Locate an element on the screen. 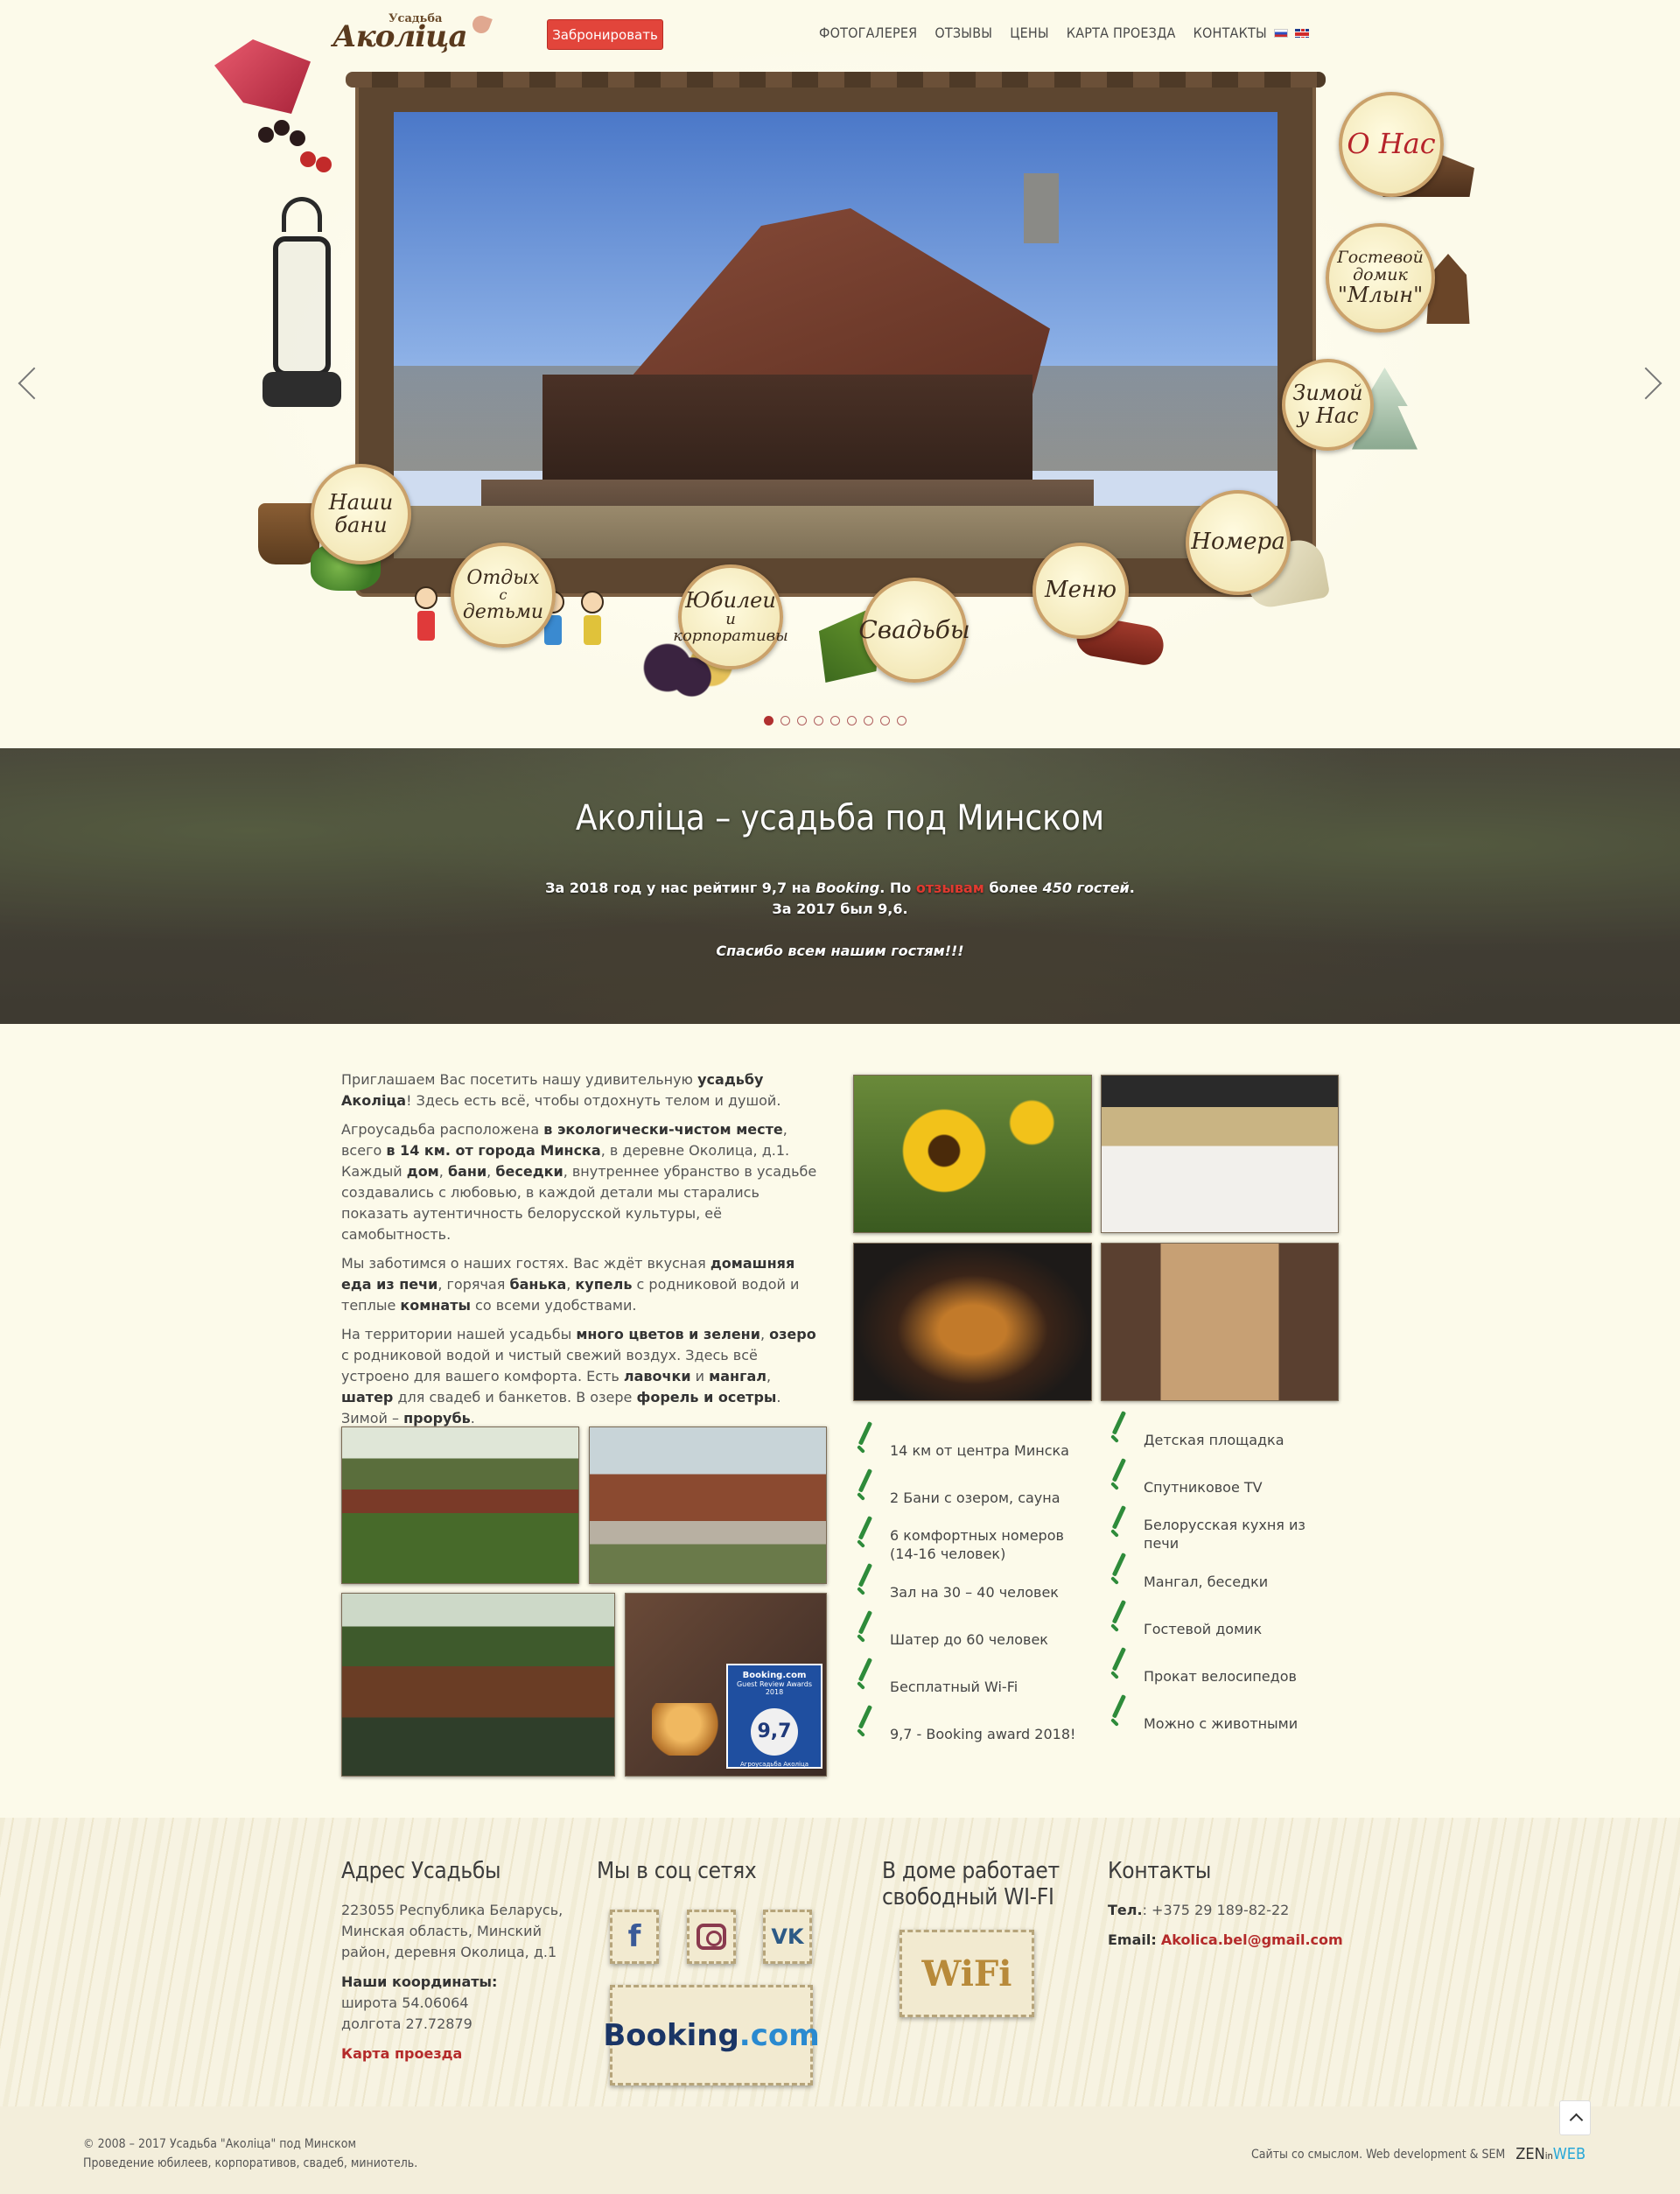 This screenshot has height=2194, width=1680. vk-icon: VK is located at coordinates (787, 1937).